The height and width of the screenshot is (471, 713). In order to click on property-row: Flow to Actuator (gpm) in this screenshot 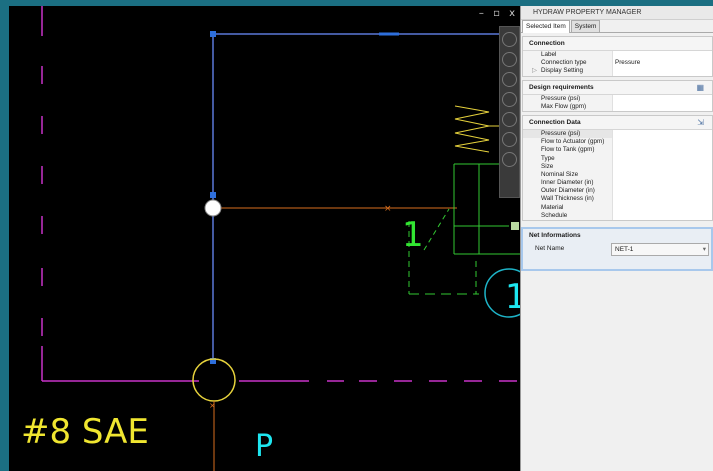, I will do `click(617, 142)`.